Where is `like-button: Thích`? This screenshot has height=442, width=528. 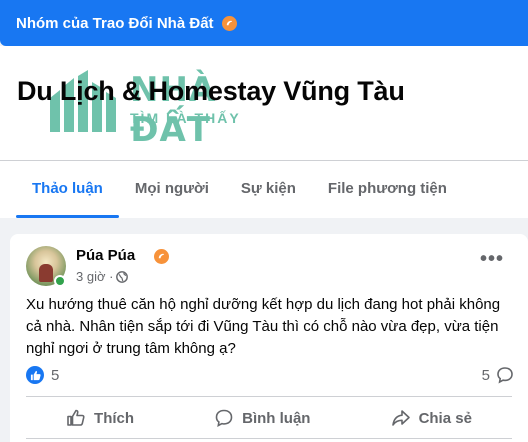
like-button: Thích is located at coordinates (100, 418).